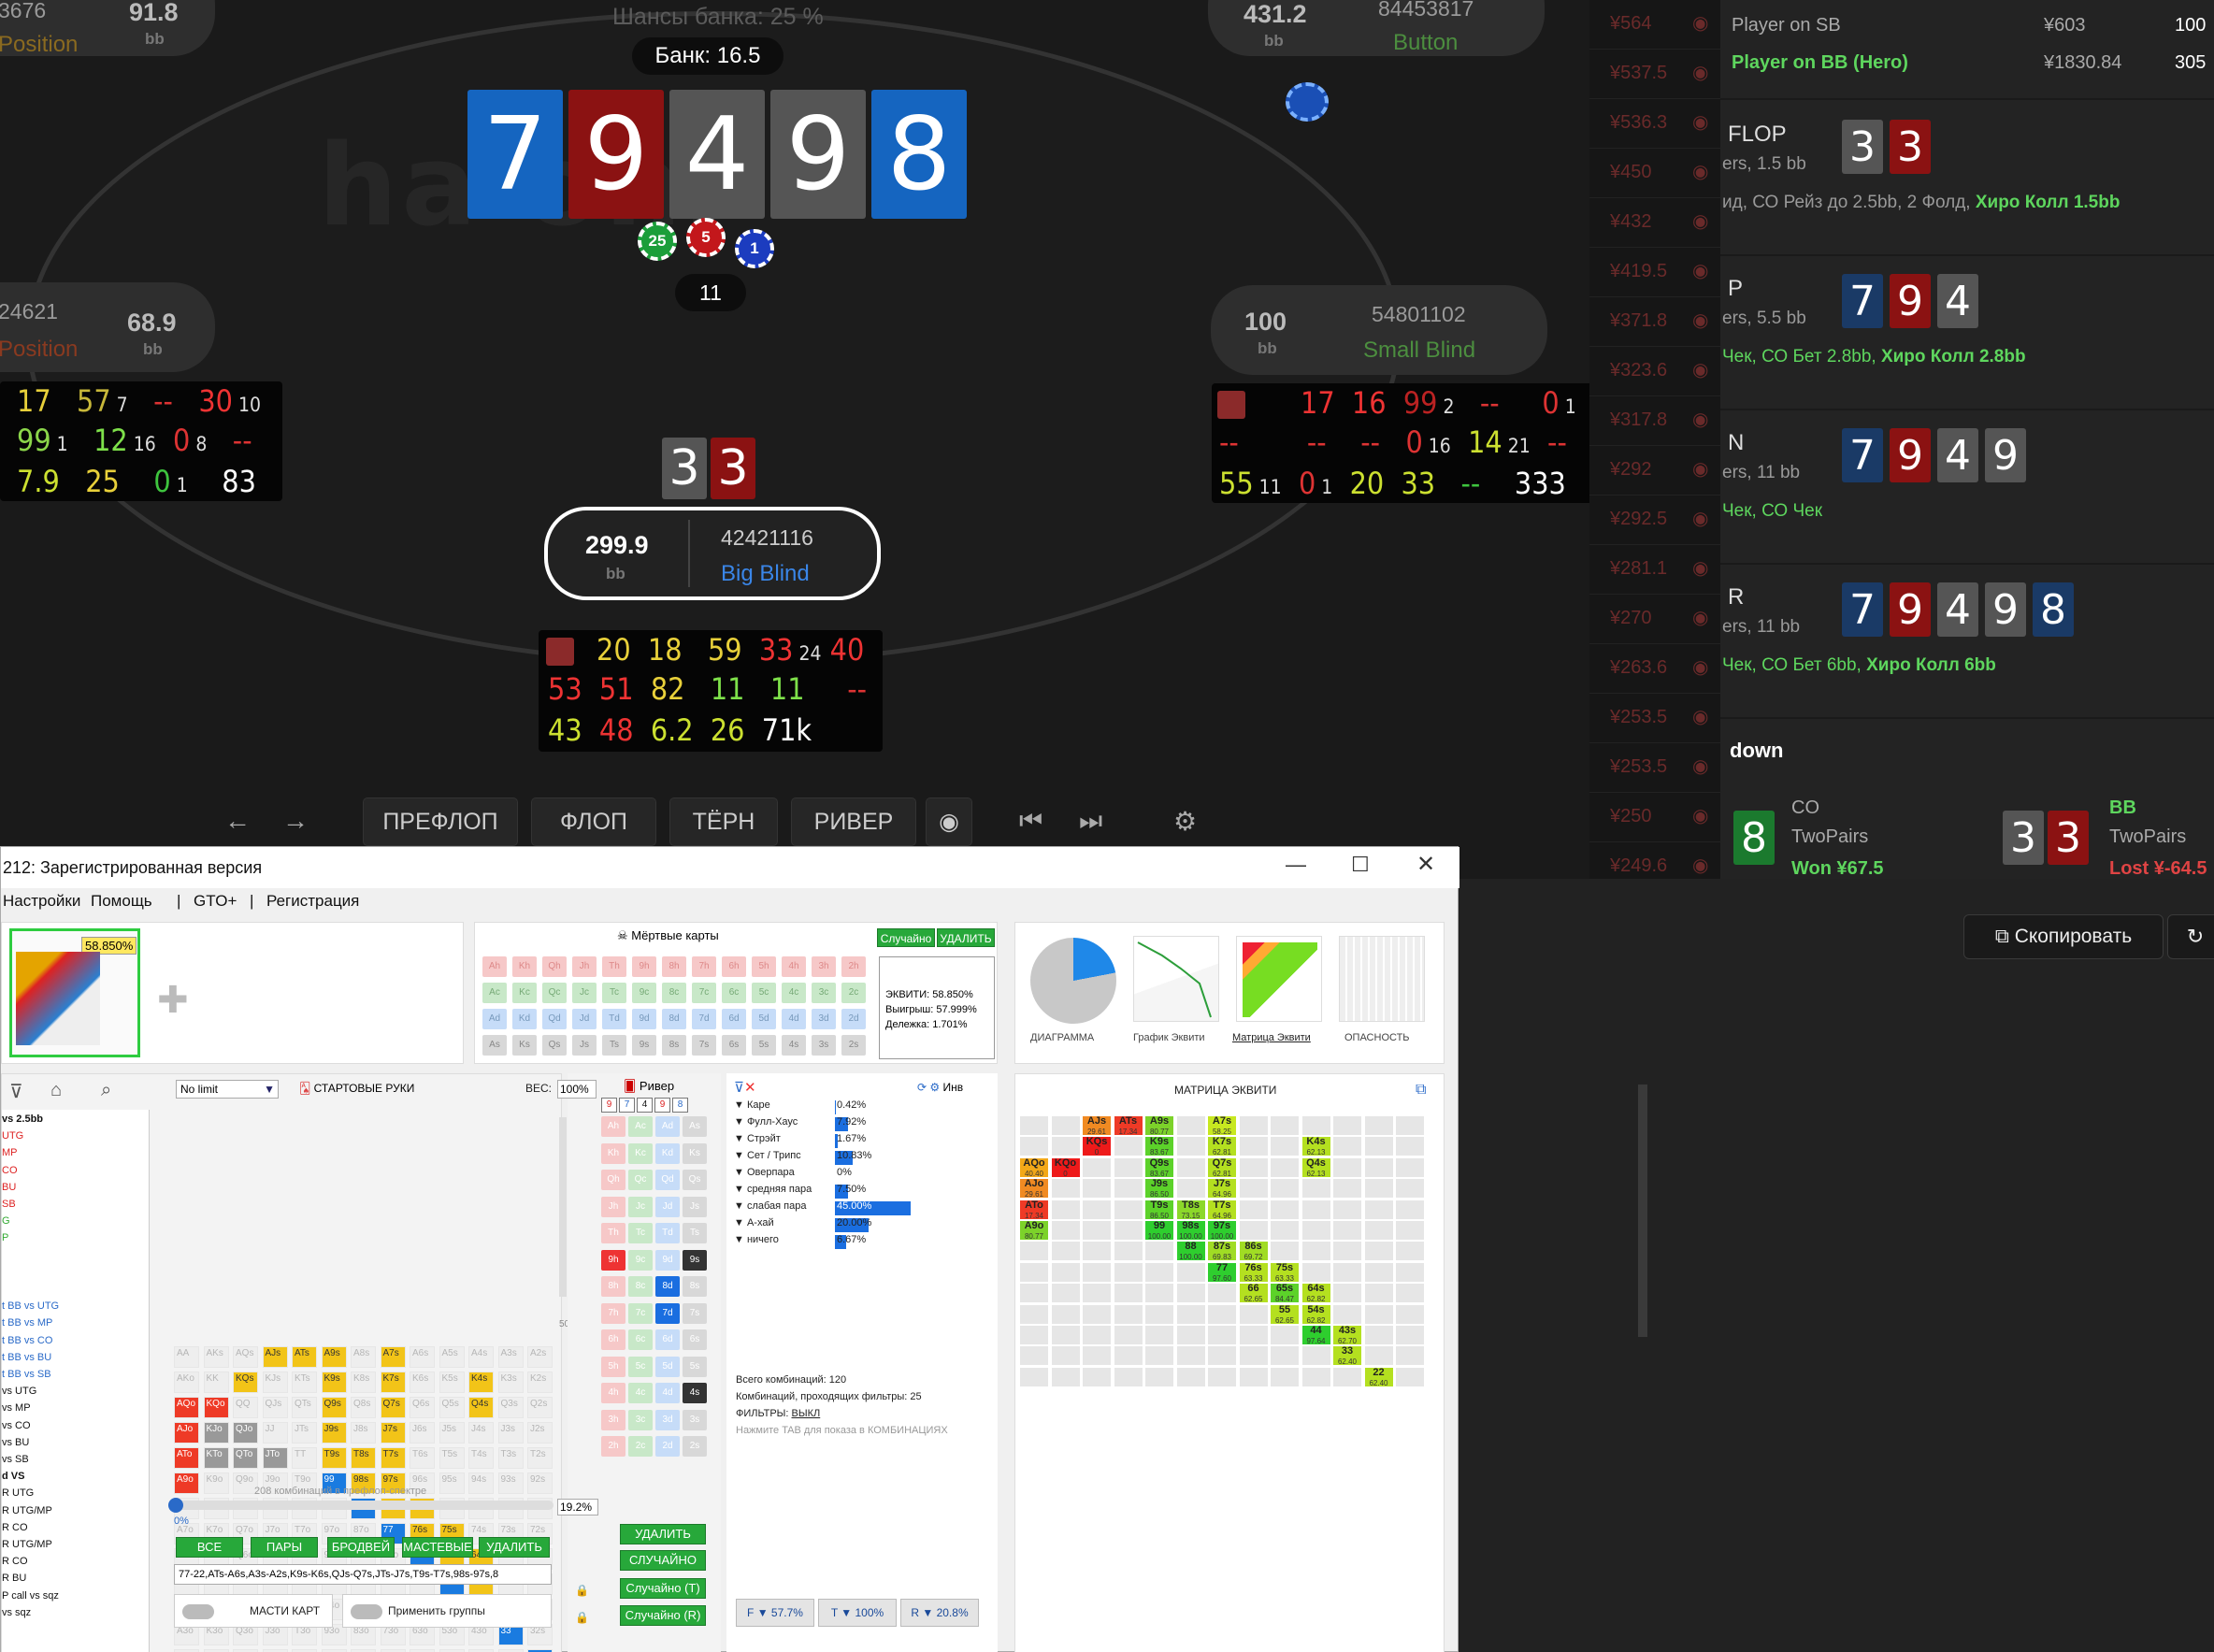 The height and width of the screenshot is (1652, 2214). Describe the element at coordinates (216, 1357) in the screenshot. I see `hand-cell: AKs` at that location.